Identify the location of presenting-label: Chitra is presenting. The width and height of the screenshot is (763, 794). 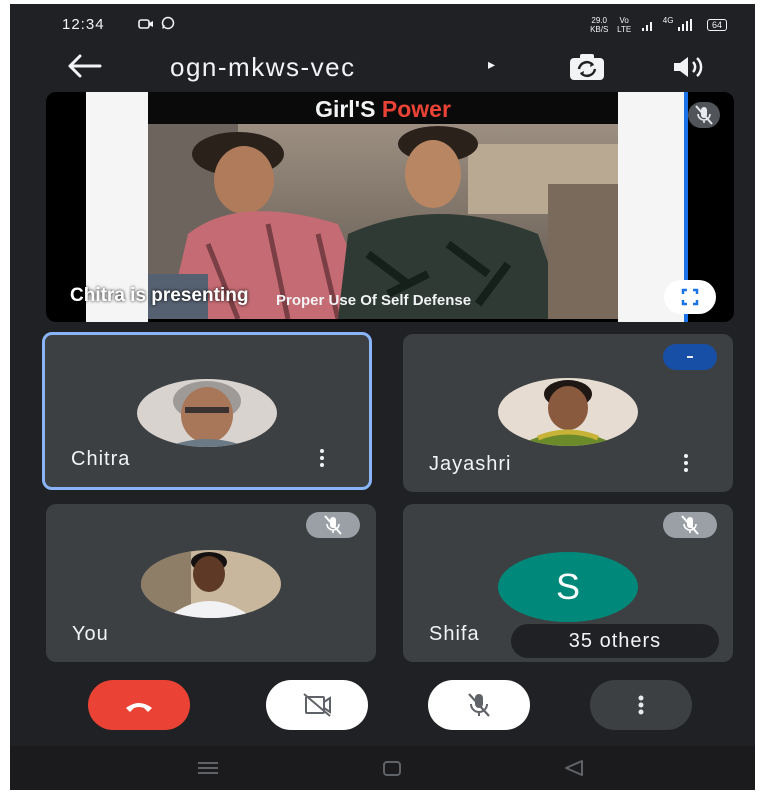
(159, 295).